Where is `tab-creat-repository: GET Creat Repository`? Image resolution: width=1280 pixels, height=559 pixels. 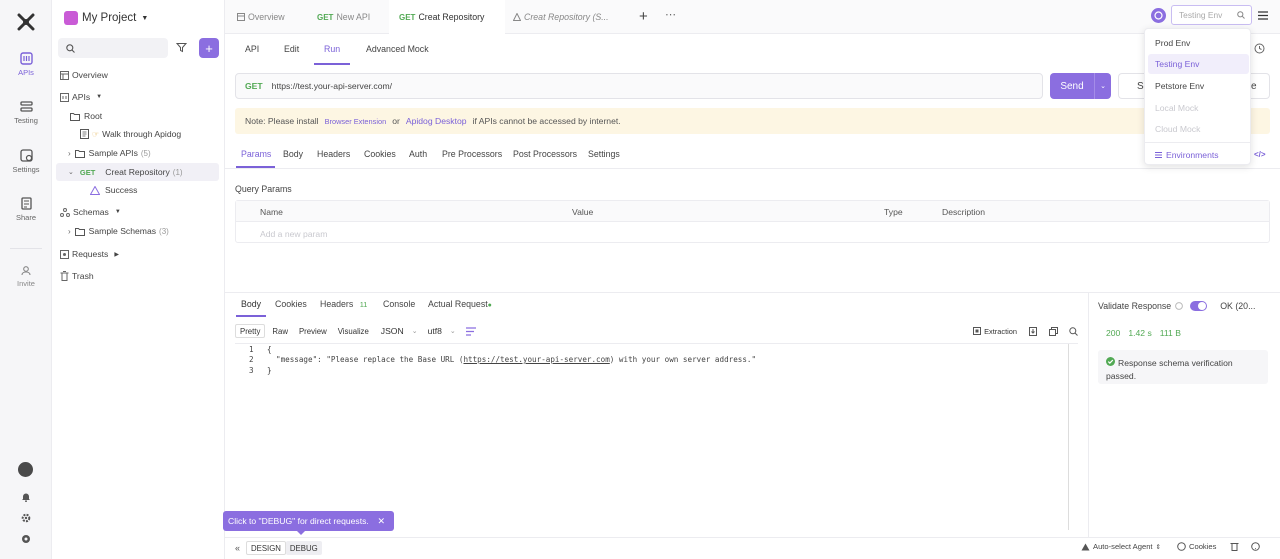
tab-creat-repository: GET Creat Repository is located at coordinates (447, 17).